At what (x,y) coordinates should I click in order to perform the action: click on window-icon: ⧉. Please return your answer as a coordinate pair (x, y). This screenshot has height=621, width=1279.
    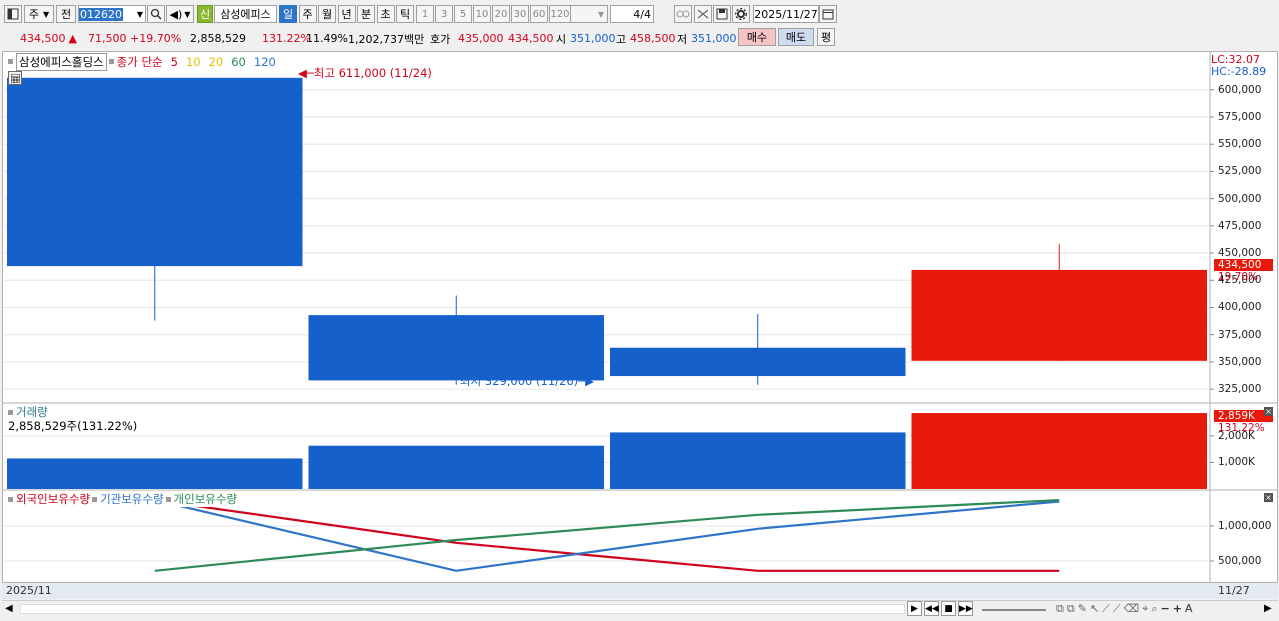
    Looking at the image, I should click on (1071, 609).